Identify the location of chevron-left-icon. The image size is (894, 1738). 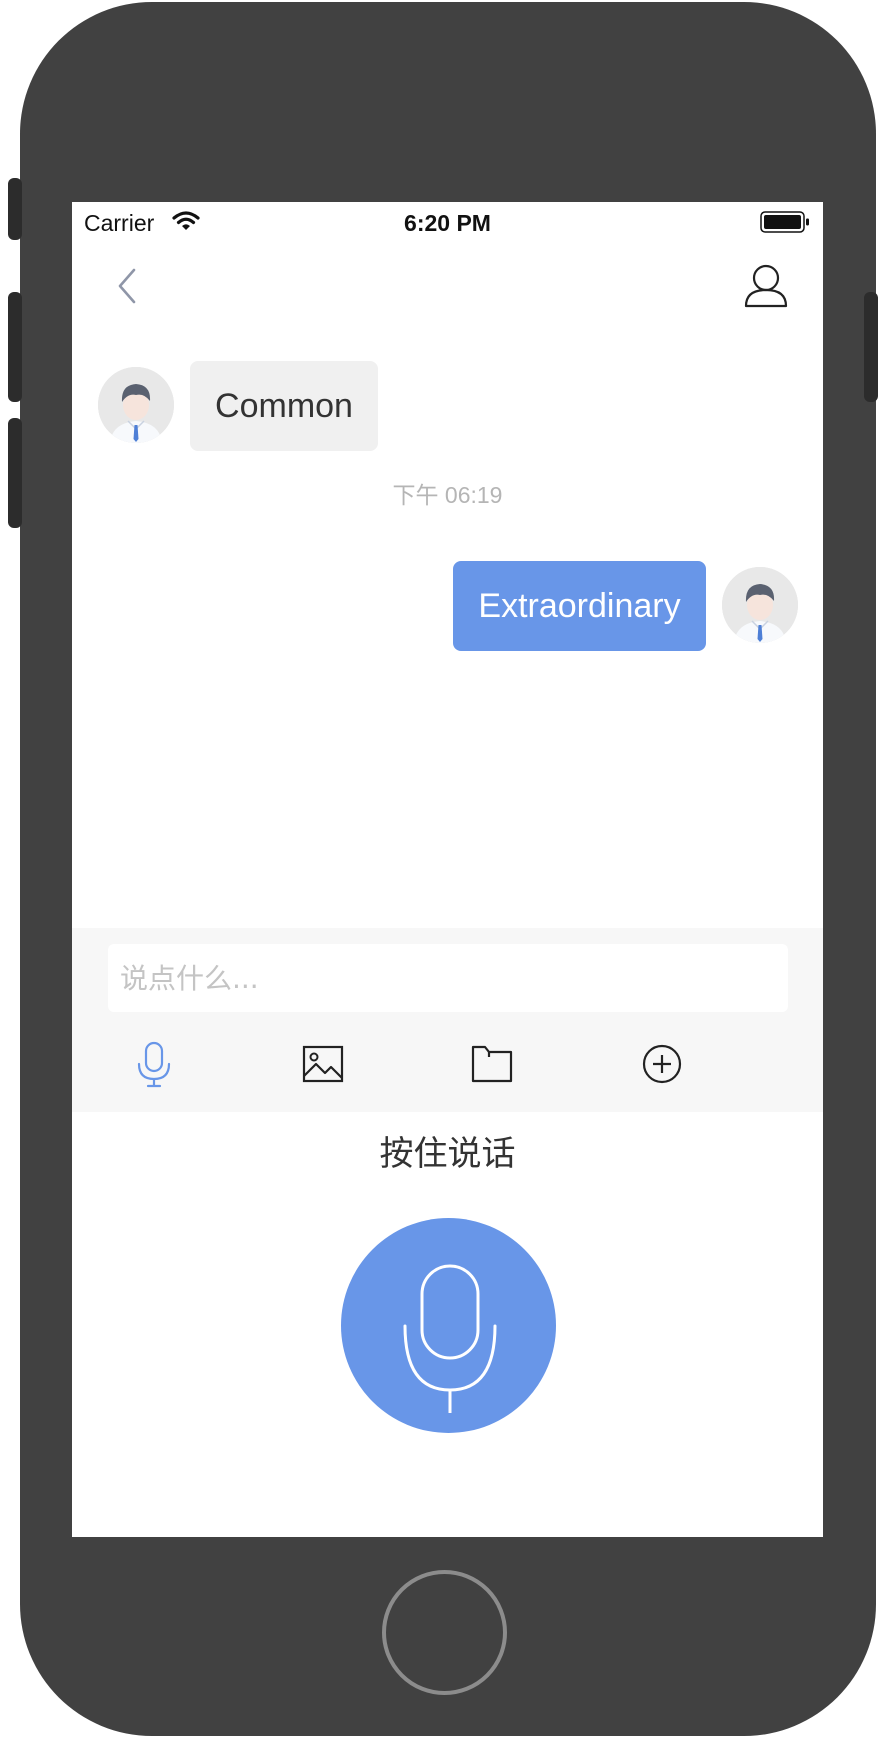
(127, 286).